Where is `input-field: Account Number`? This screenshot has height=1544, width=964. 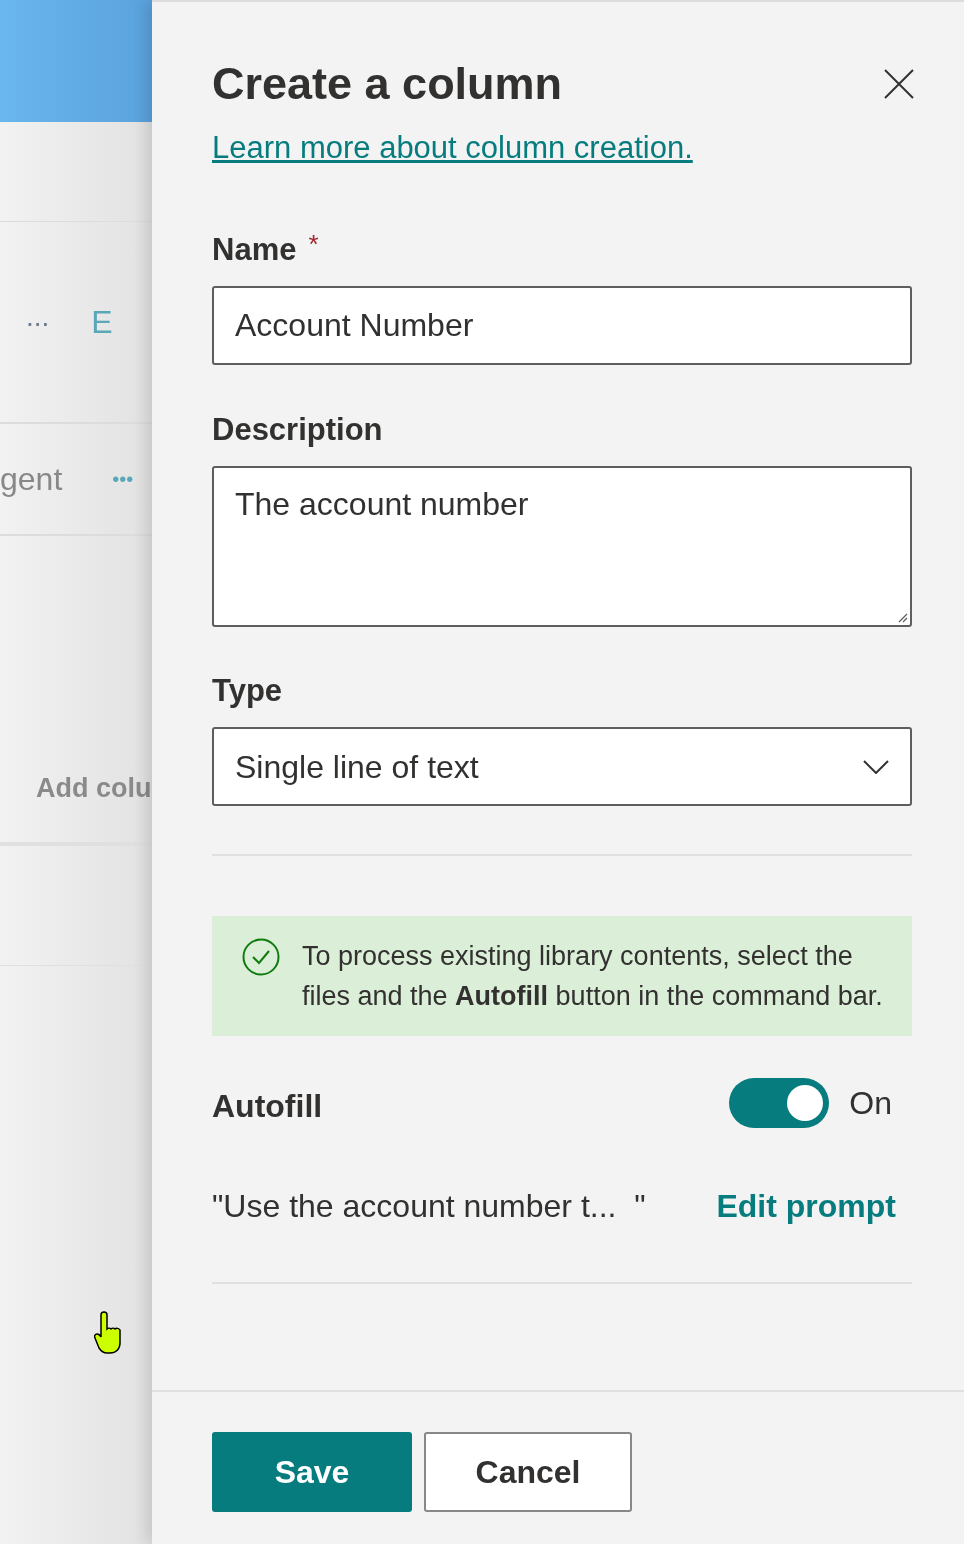
input-field: Account Number is located at coordinates (562, 325).